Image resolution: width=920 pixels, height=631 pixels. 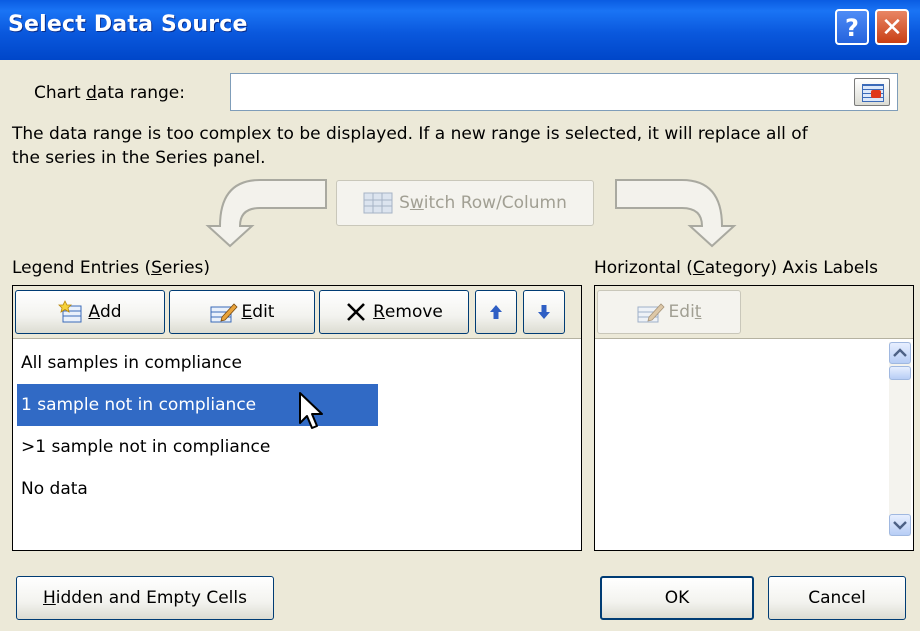 I want to click on label-part: ata range:, so click(x=140, y=93).